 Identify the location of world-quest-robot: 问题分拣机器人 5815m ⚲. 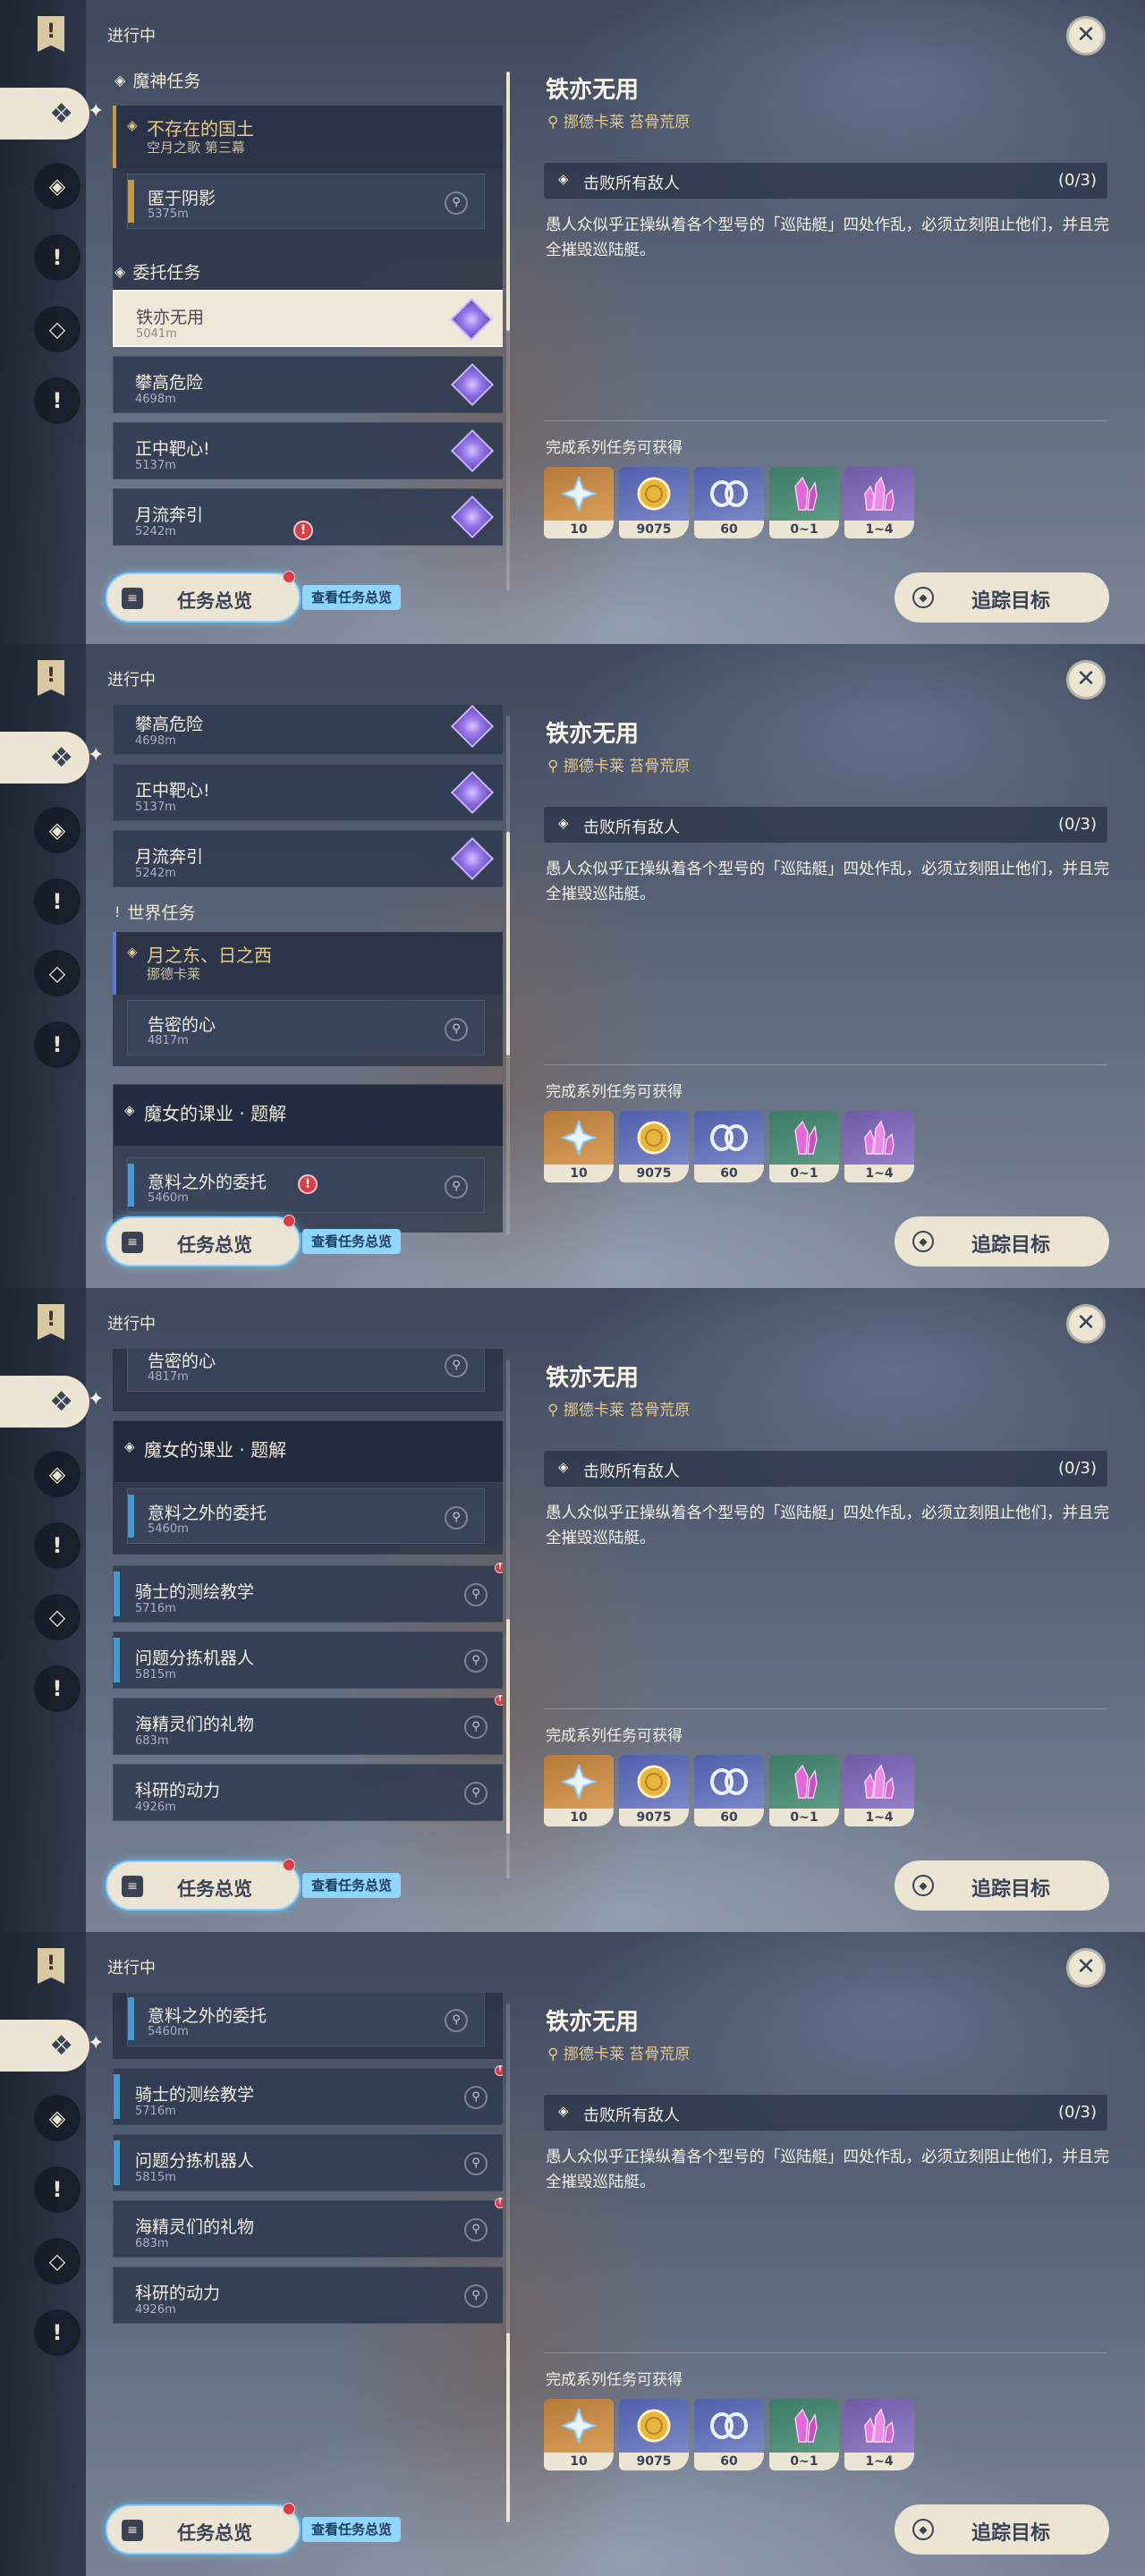
(308, 1660).